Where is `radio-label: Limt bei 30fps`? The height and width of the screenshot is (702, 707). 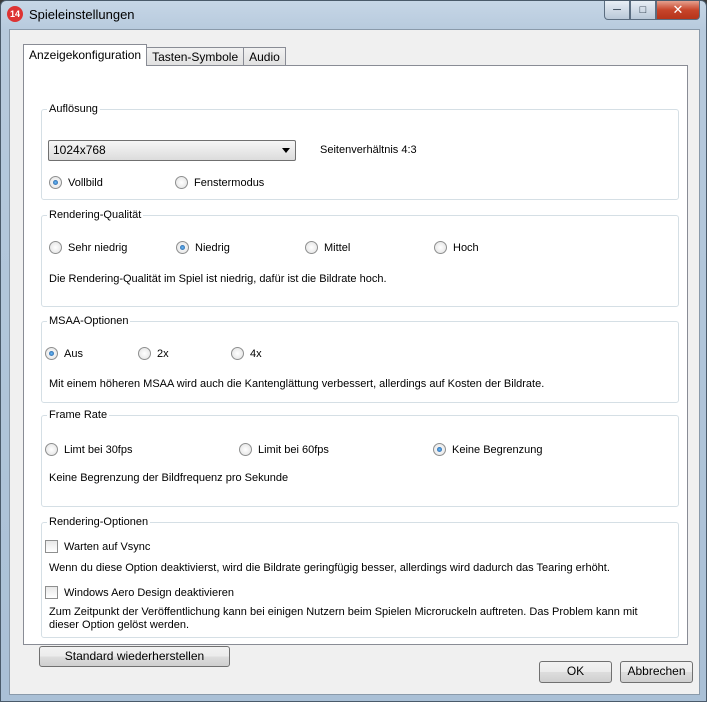
radio-label: Limt bei 30fps is located at coordinates (98, 449).